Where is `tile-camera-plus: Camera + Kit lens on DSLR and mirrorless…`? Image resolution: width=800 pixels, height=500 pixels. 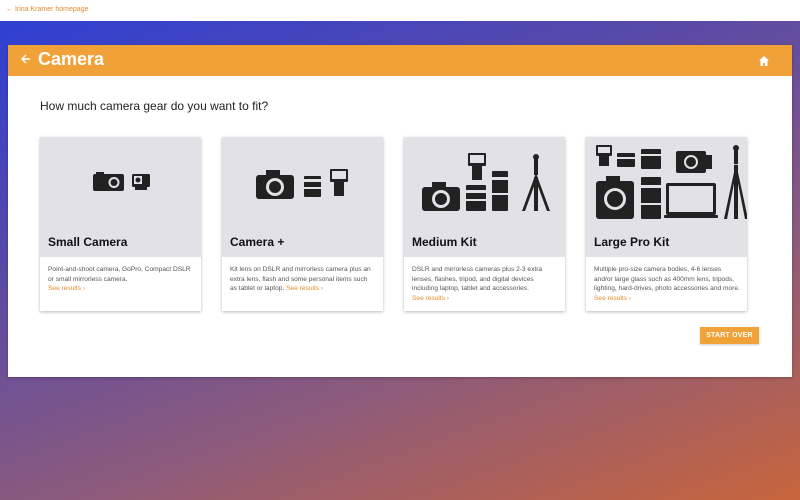
tile-camera-plus: Camera + Kit lens on DSLR and mirrorless… is located at coordinates (302, 224).